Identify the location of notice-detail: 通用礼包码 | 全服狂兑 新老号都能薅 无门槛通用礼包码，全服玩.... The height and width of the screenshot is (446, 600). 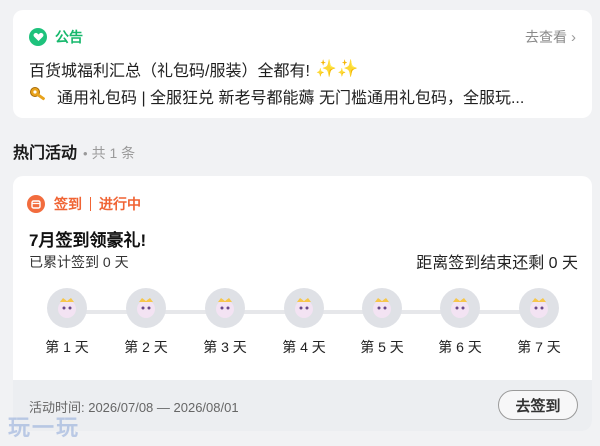
(302, 96).